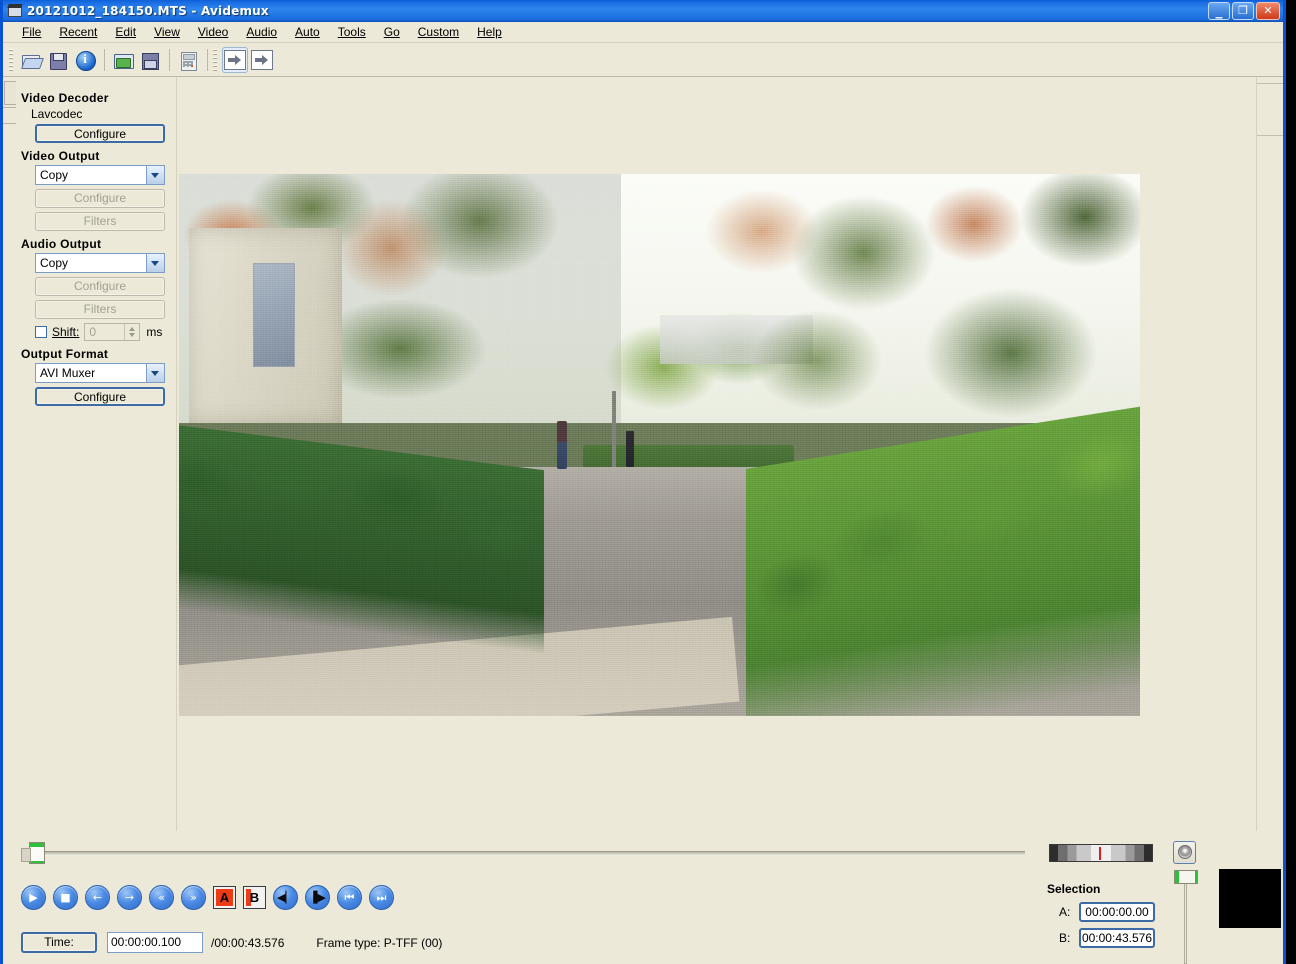  Describe the element at coordinates (1185, 920) in the screenshot. I see `volume-track` at that location.